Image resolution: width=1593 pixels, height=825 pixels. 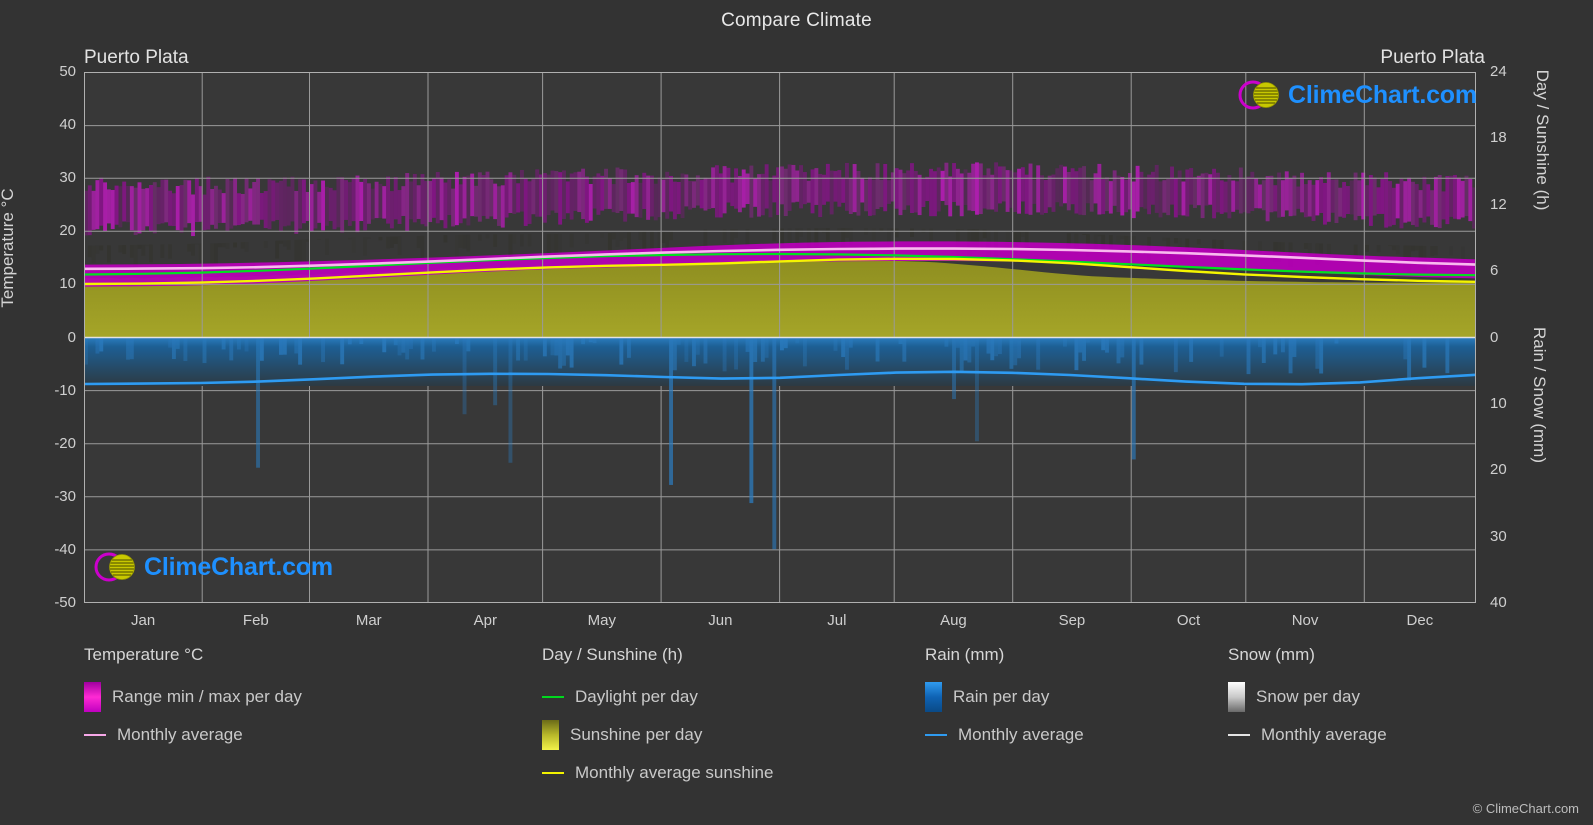 I want to click on legend-heading-temperature: Temperature °C, so click(x=144, y=654).